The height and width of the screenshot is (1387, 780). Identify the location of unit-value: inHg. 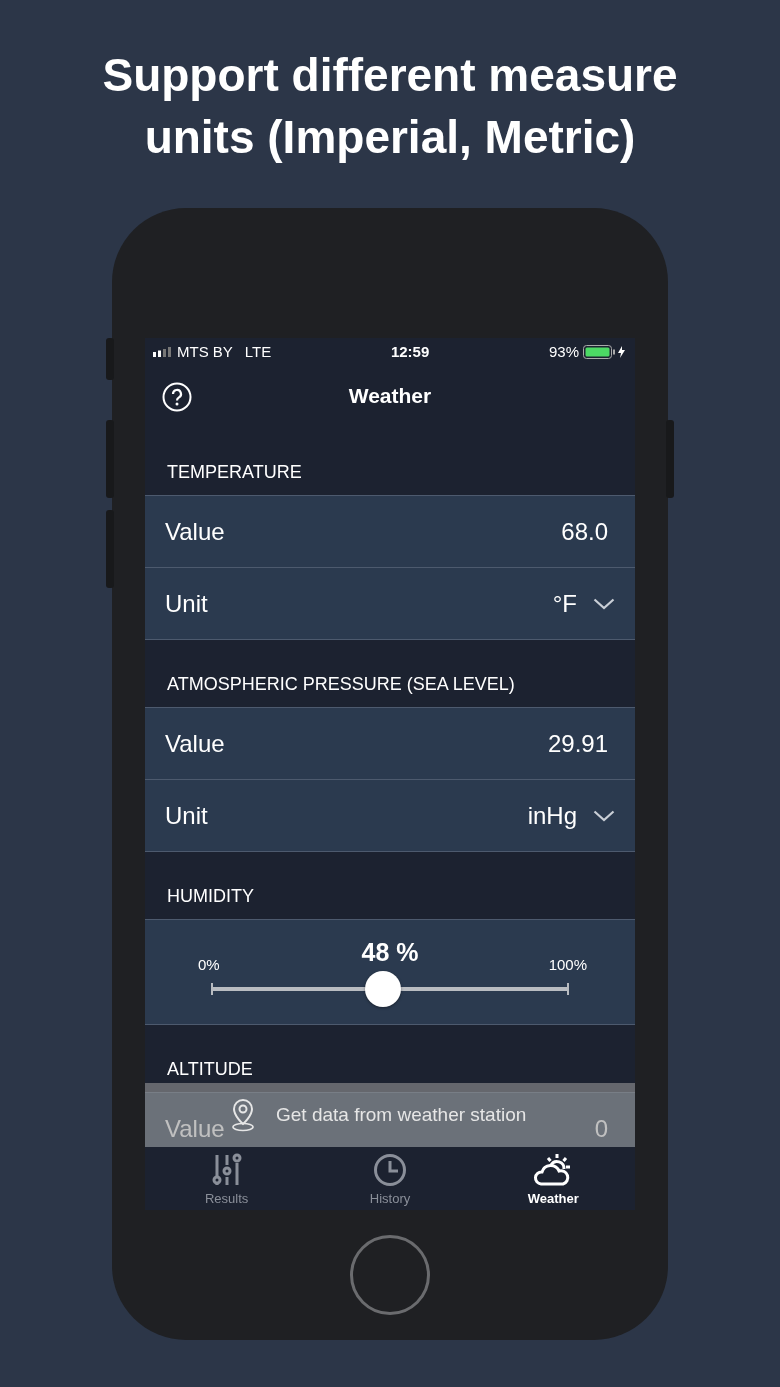
(552, 815).